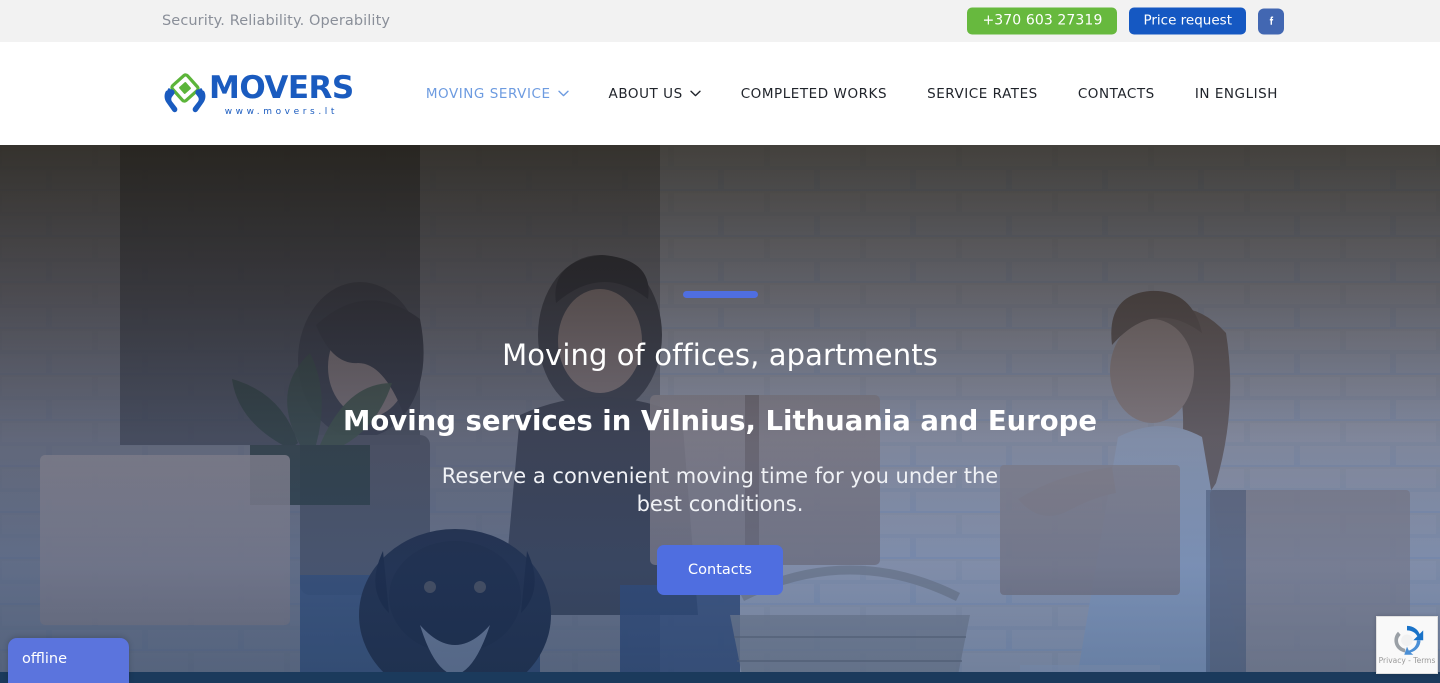 This screenshot has height=683, width=1440. I want to click on logo-text: MOVERS www.movers.lt, so click(281, 93).